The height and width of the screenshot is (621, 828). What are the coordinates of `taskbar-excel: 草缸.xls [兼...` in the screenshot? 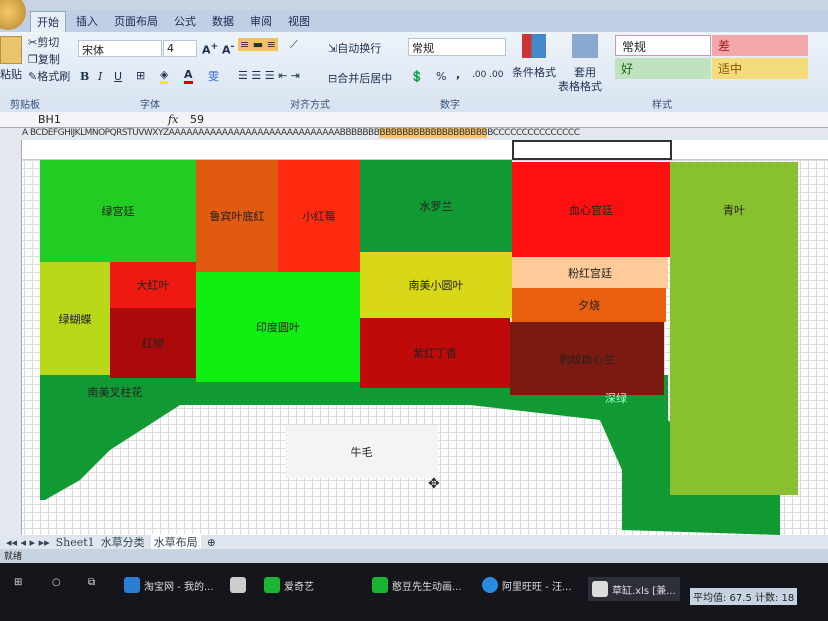 It's located at (634, 589).